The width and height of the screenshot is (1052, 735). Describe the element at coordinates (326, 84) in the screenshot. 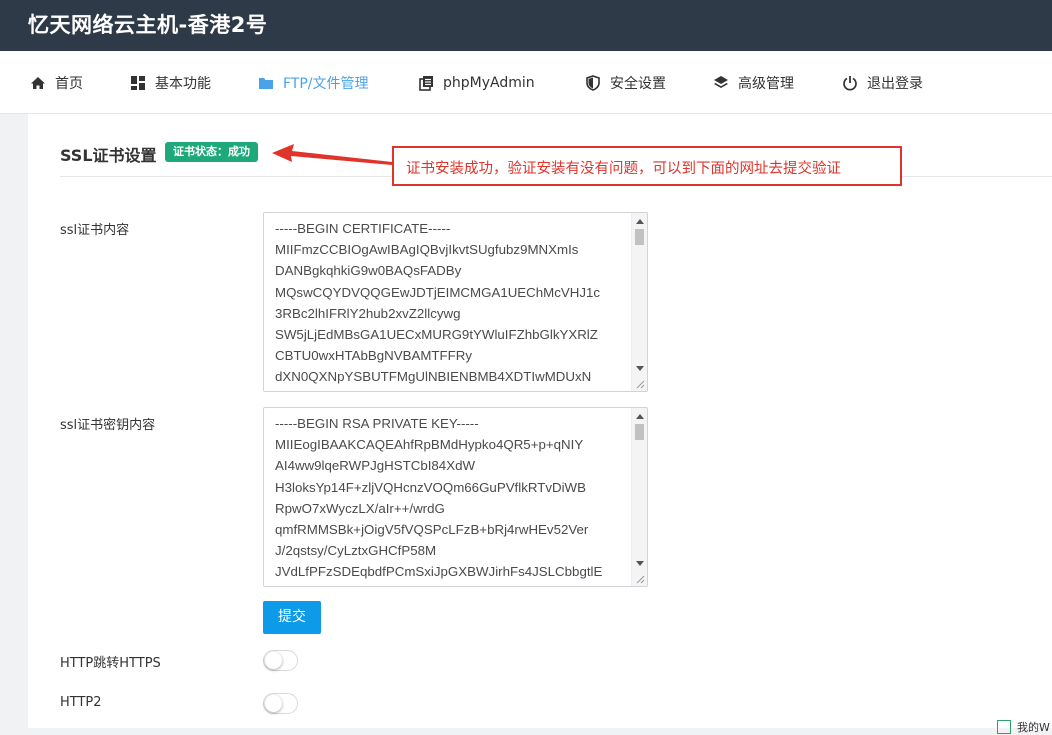

I see `nav-item-label: FTP/文件管理` at that location.